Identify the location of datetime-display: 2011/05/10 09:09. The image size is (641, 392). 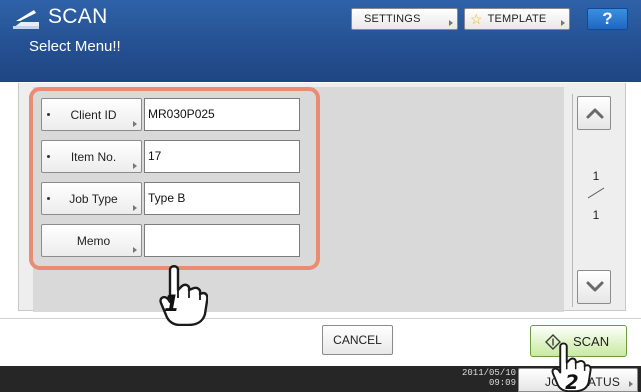
(489, 378).